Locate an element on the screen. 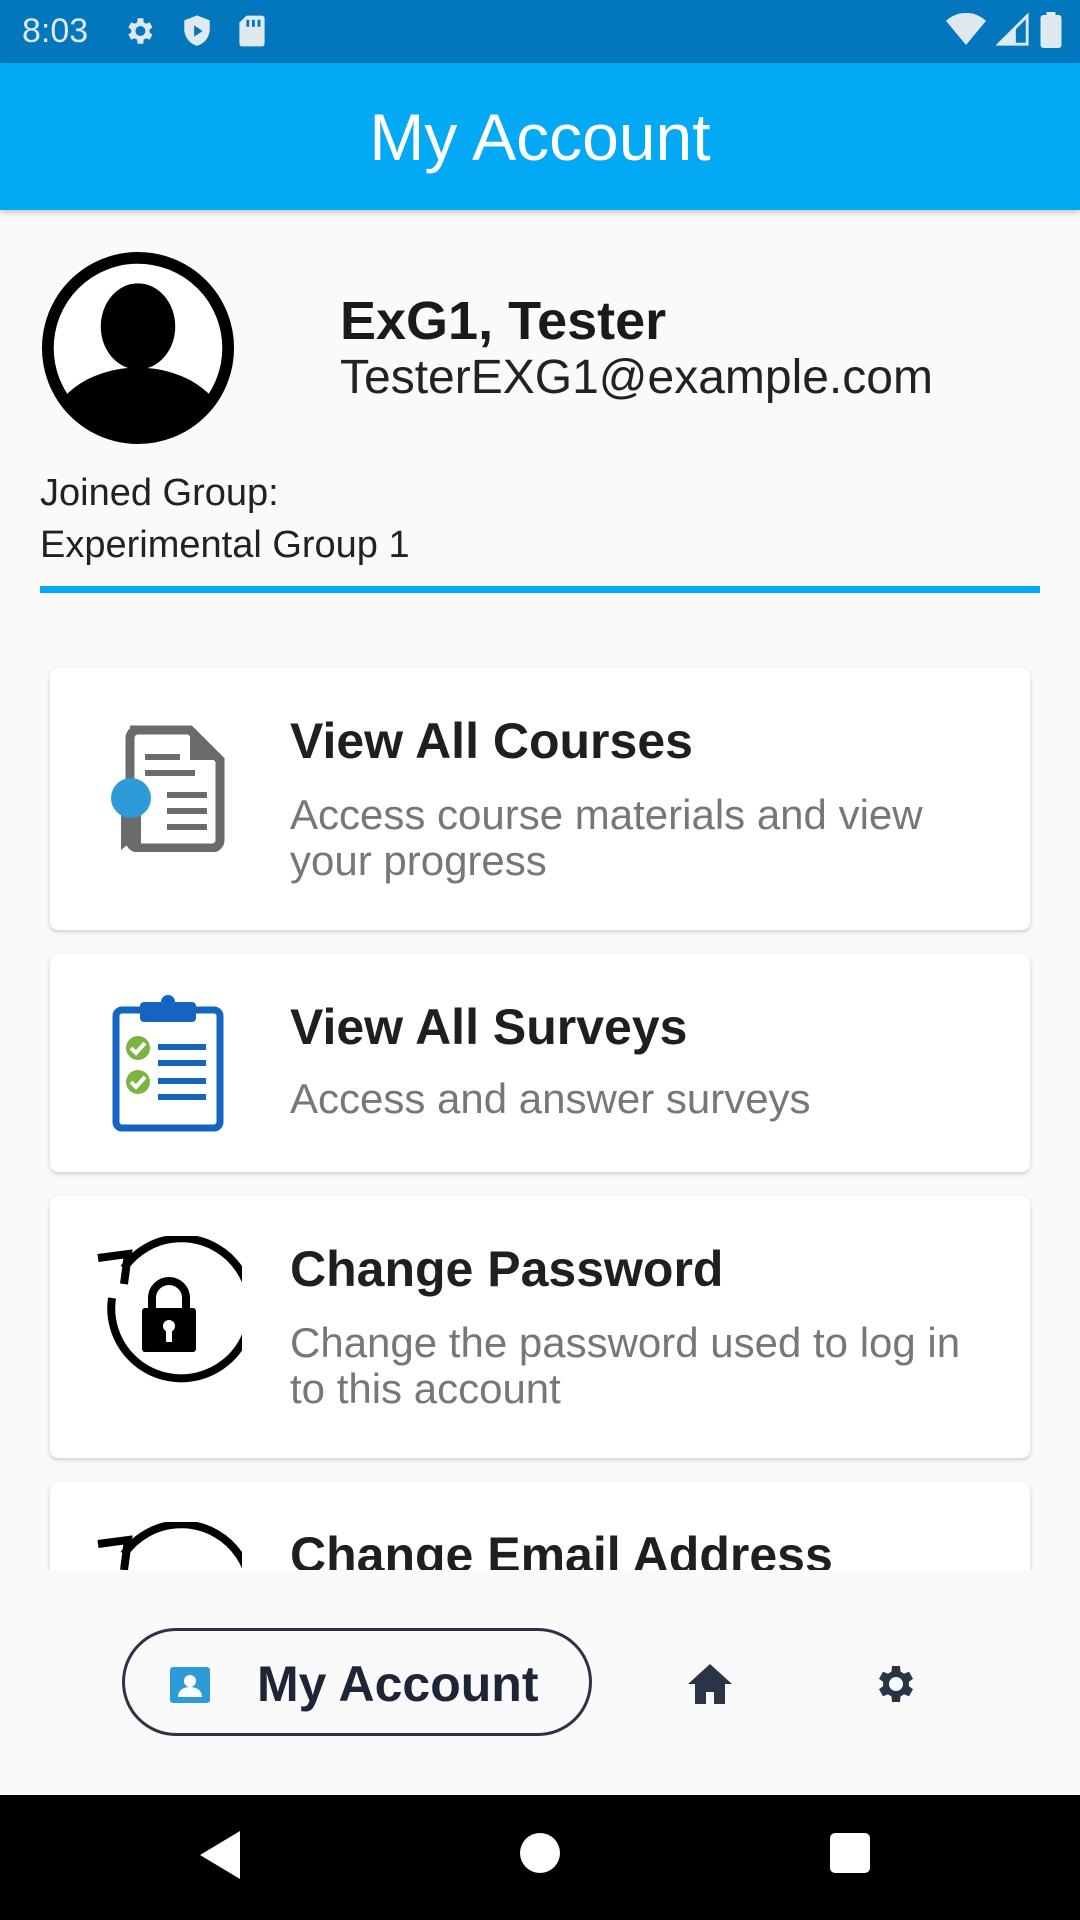 This screenshot has height=1920, width=1080. joined-group-value: Experimental Group 1 is located at coordinates (225, 545).